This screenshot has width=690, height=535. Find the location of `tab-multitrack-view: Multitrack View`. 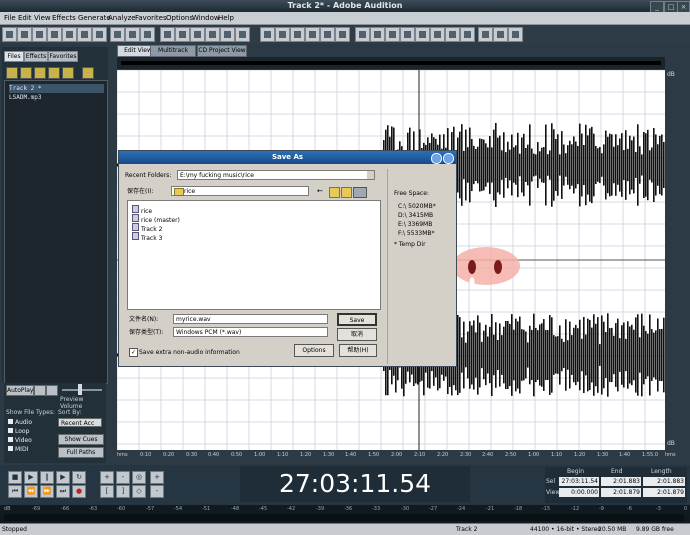

tab-multitrack-view: Multitrack View is located at coordinates (173, 54).